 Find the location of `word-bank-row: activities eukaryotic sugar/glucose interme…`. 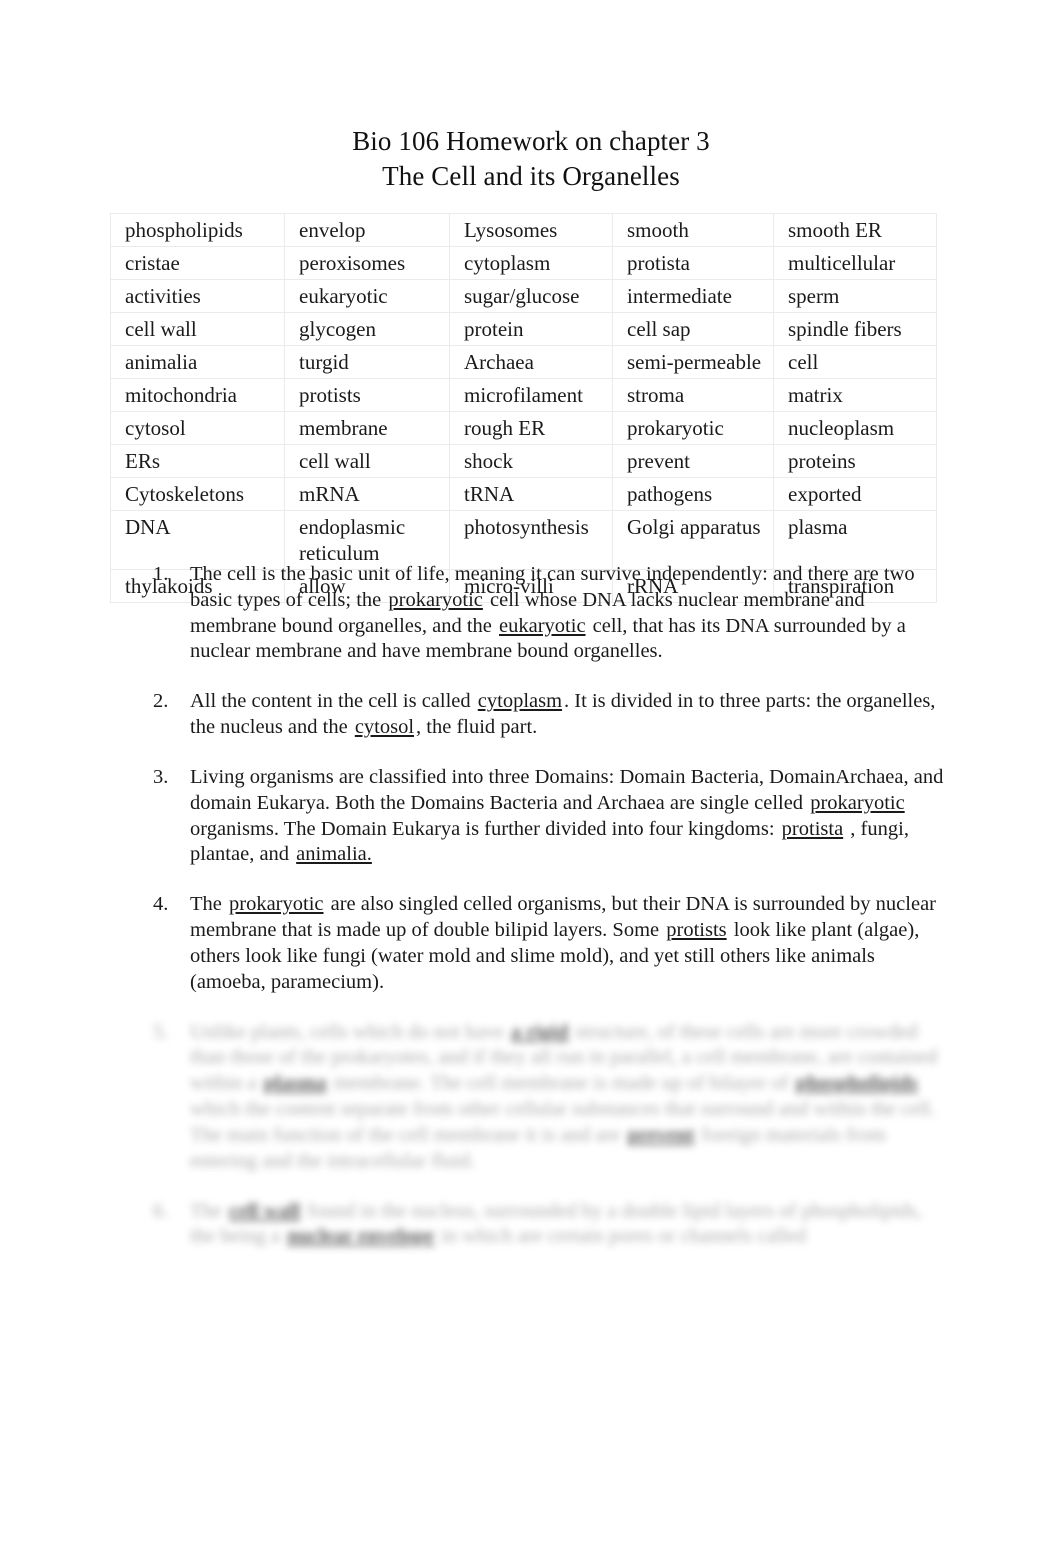

word-bank-row: activities eukaryotic sugar/glucose interme… is located at coordinates (523, 296).